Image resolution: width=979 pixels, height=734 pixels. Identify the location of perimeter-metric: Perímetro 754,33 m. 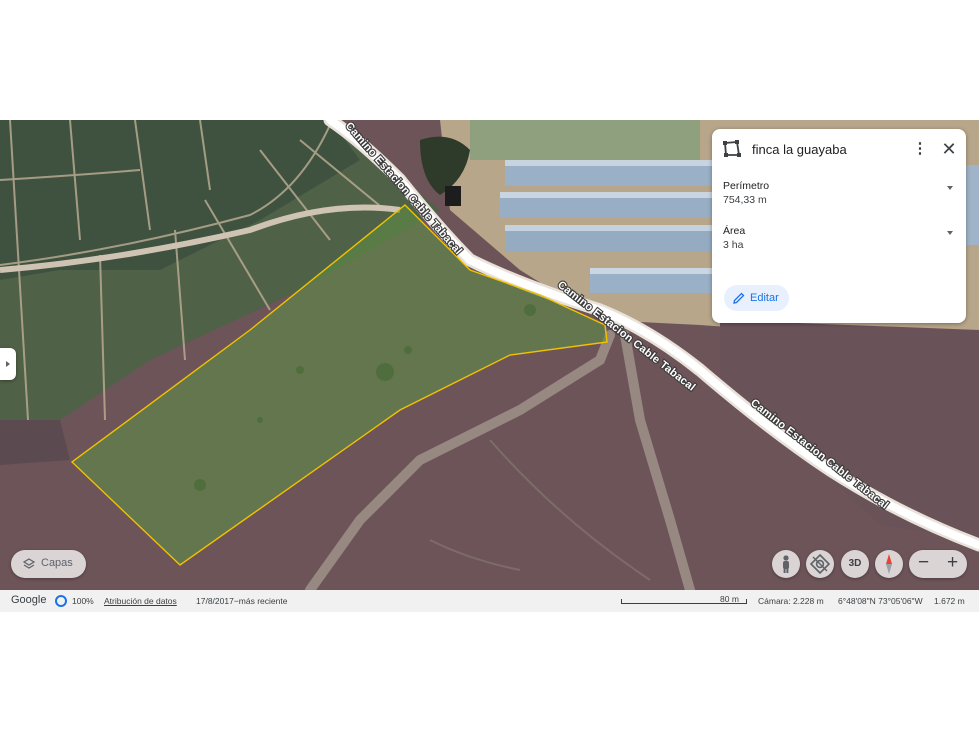
(838, 193).